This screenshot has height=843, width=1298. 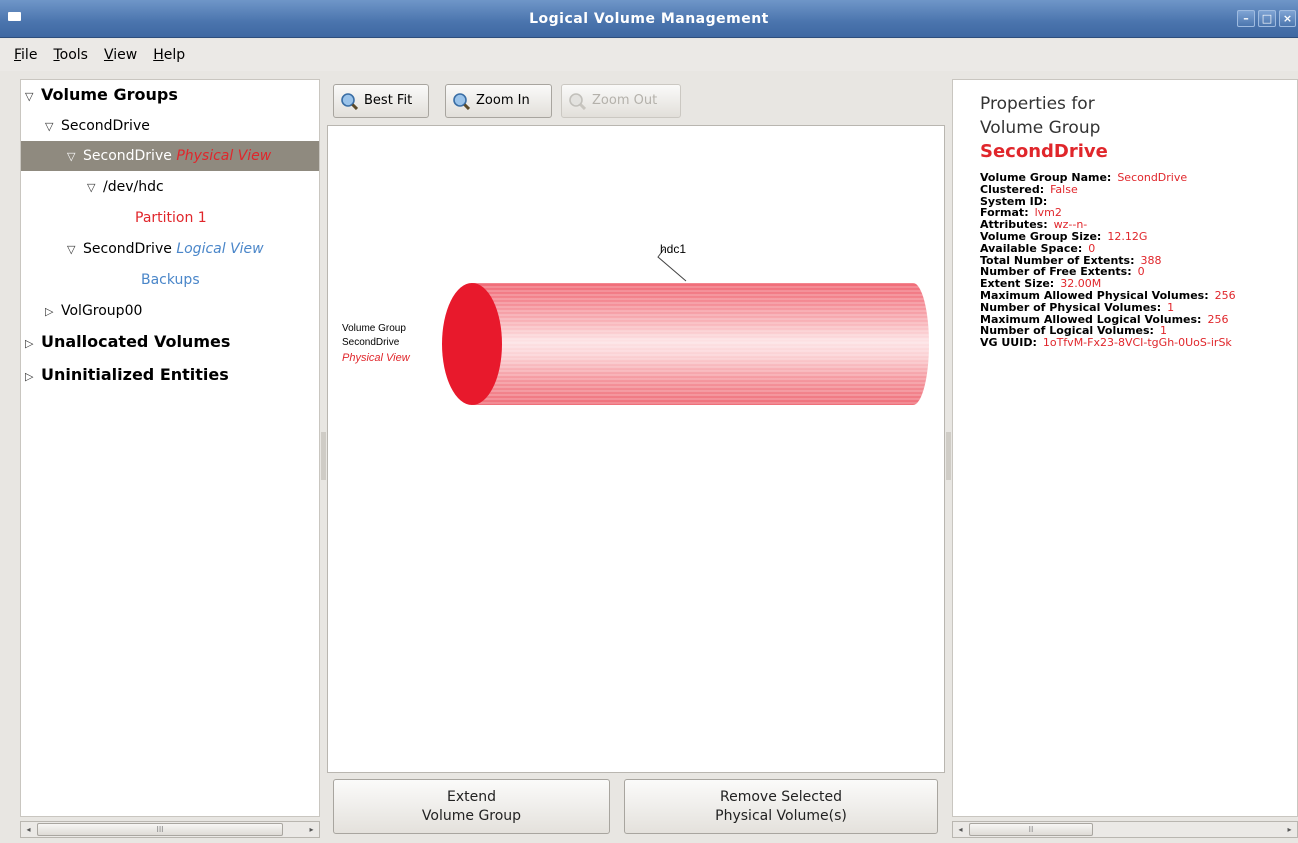 What do you see at coordinates (174, 55) in the screenshot?
I see `menu-label: elp` at bounding box center [174, 55].